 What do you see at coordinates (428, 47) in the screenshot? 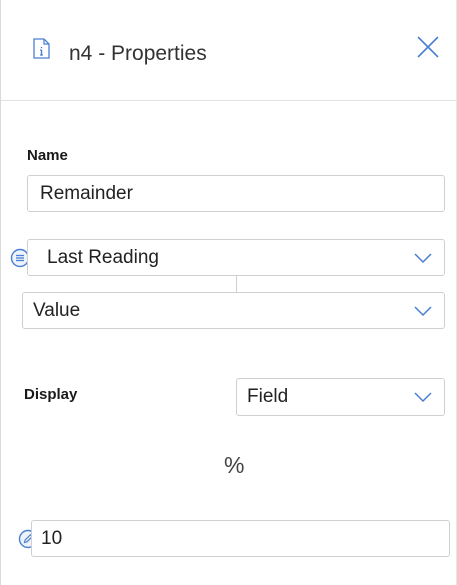
I see `close-icon` at bounding box center [428, 47].